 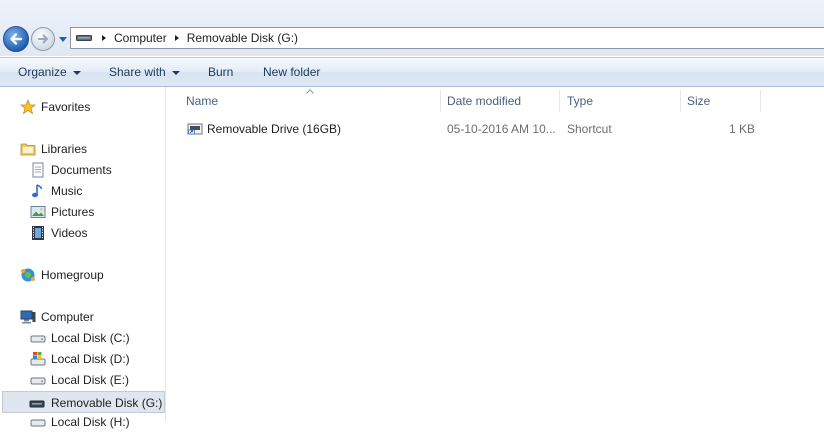 What do you see at coordinates (28, 149) in the screenshot?
I see `libraries-folder-icon` at bounding box center [28, 149].